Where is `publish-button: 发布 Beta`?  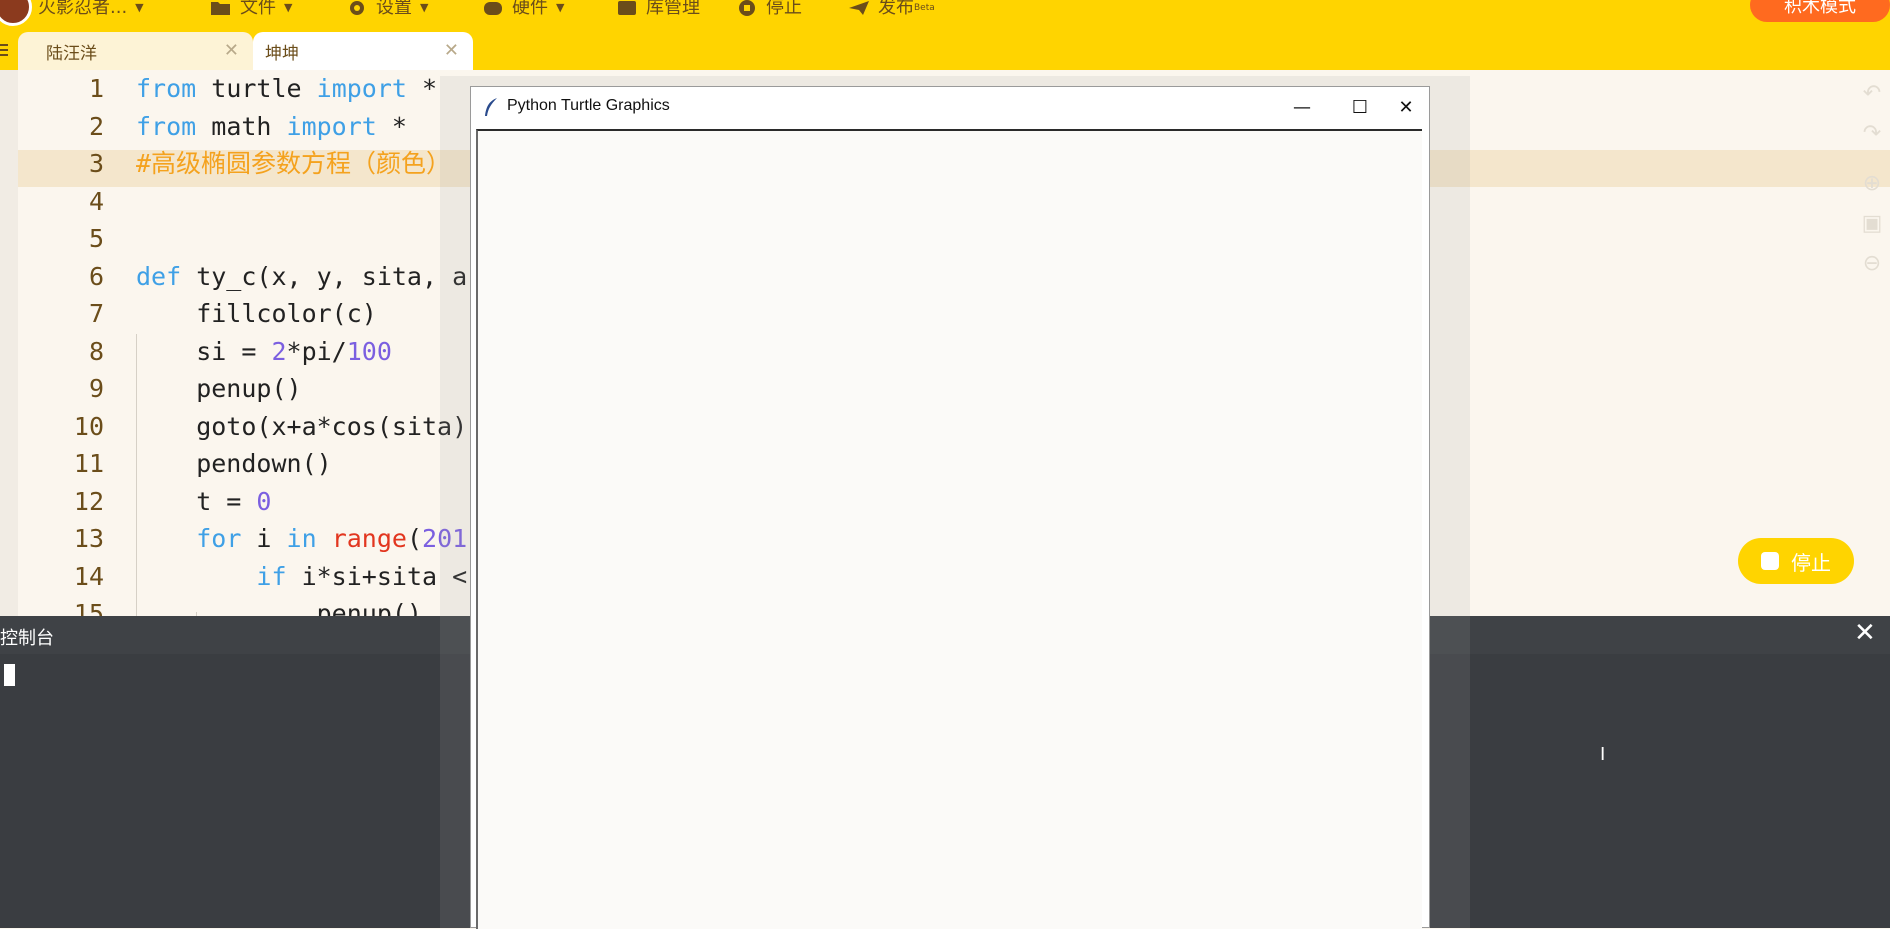 publish-button: 发布 Beta is located at coordinates (891, 9).